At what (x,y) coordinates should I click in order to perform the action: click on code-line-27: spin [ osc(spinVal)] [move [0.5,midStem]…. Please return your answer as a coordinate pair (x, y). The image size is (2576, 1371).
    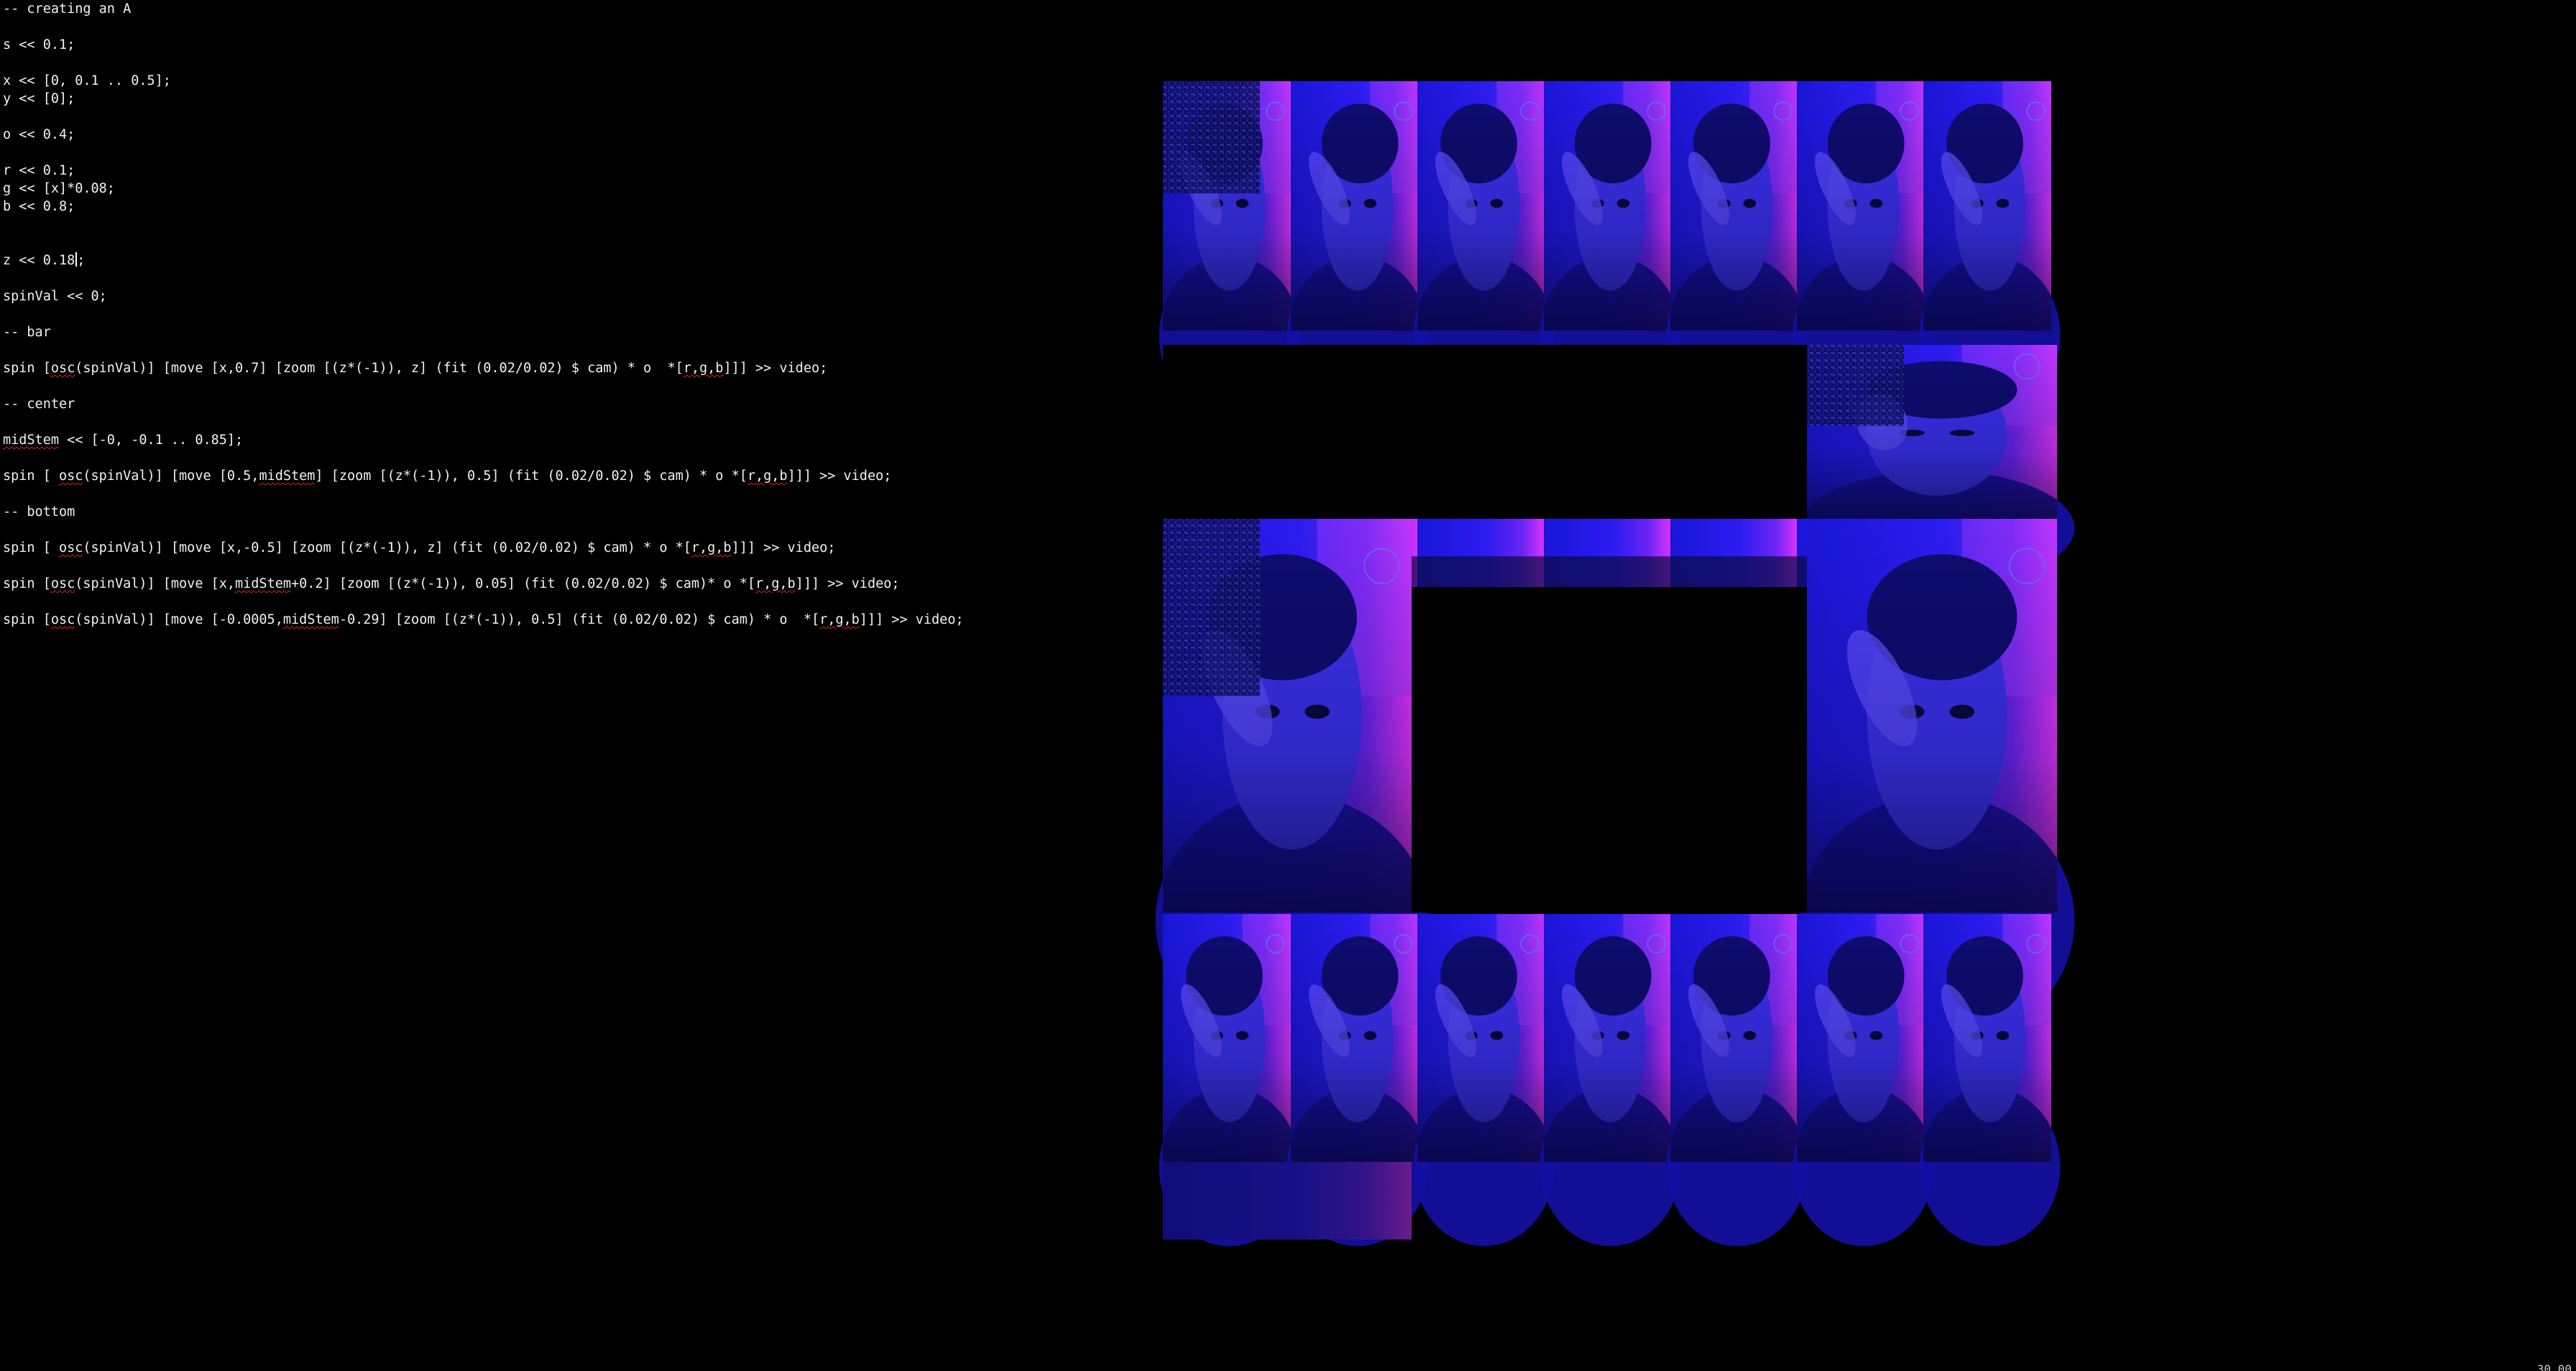
    Looking at the image, I should click on (563, 476).